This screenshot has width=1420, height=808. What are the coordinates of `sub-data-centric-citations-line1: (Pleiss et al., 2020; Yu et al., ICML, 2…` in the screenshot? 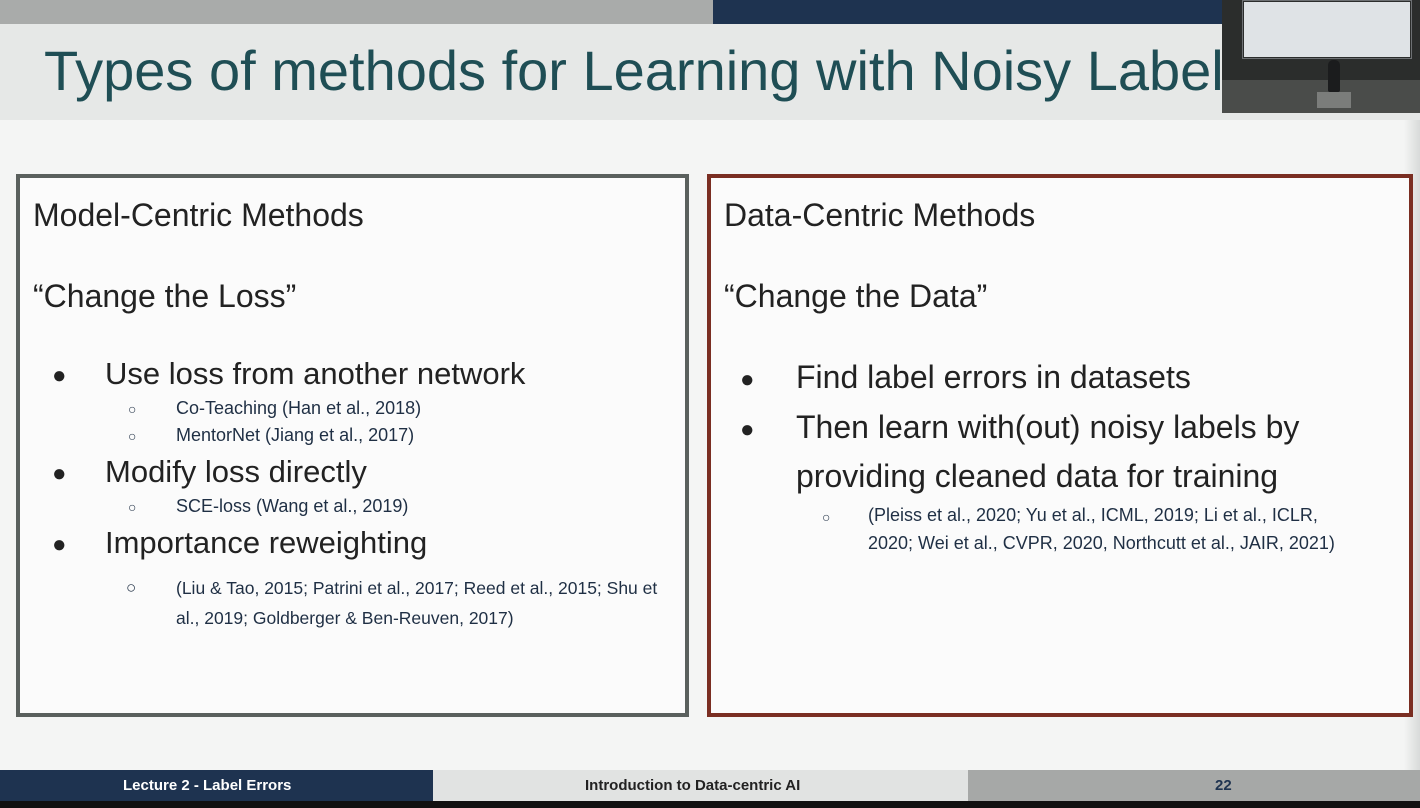 It's located at (1093, 515).